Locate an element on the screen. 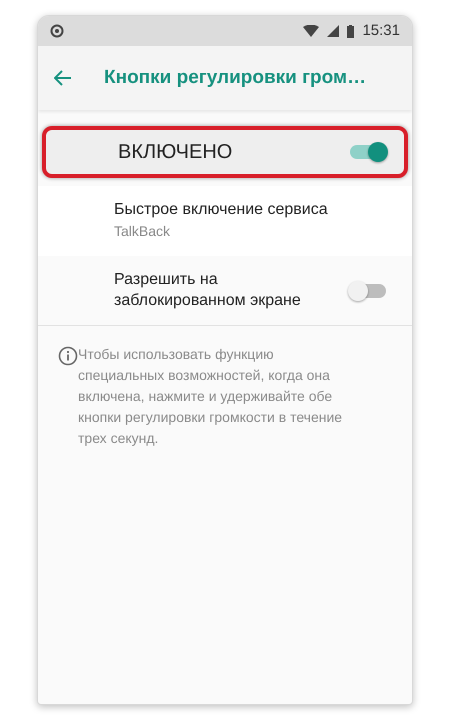  toggle-switch is located at coordinates (368, 291).